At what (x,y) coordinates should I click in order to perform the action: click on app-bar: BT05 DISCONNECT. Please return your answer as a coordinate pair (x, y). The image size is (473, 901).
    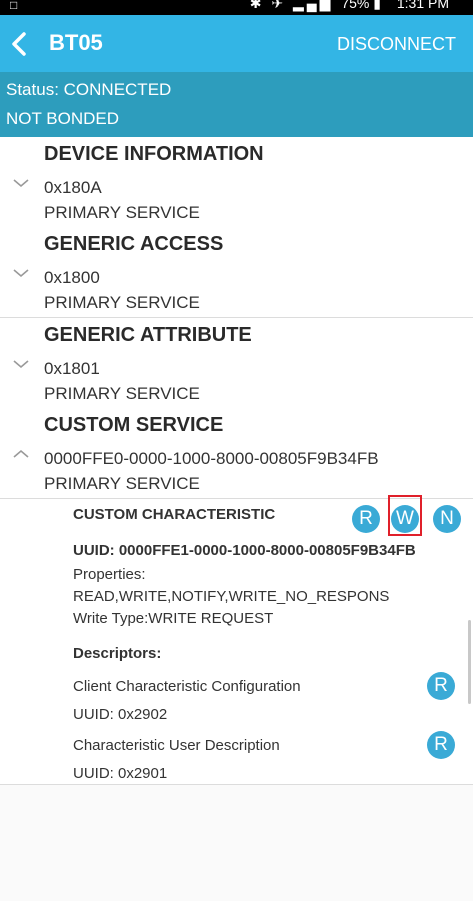
    Looking at the image, I should click on (236, 43).